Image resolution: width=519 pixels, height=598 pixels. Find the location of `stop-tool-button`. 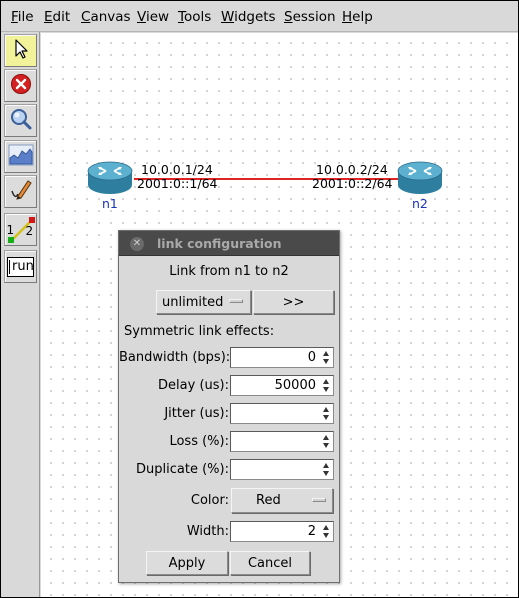

stop-tool-button is located at coordinates (20, 85).